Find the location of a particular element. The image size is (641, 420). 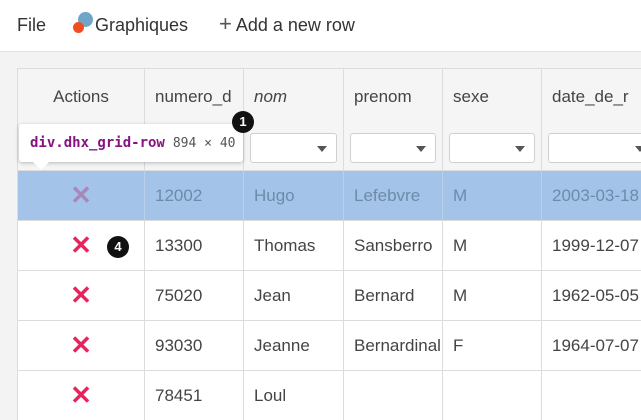

filter-cell-date is located at coordinates (591, 147).